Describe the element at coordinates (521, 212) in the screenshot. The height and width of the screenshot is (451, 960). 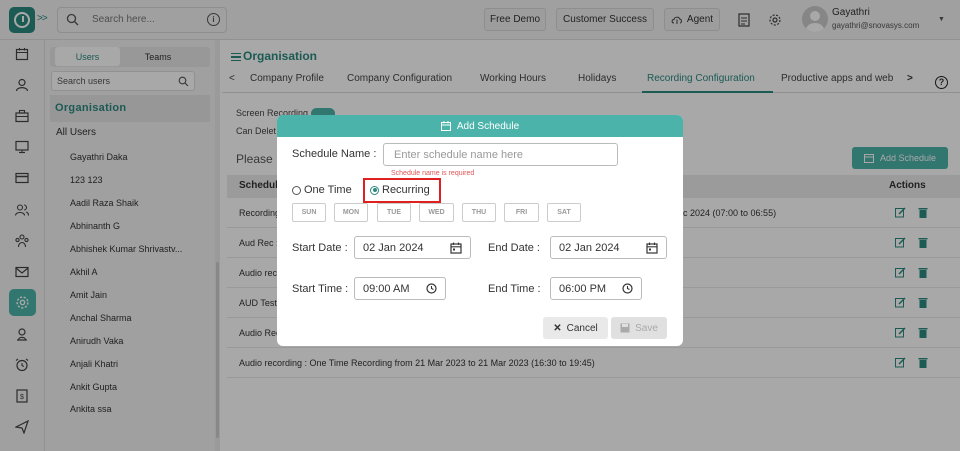
I see `day-toggle-fri: FRI` at that location.